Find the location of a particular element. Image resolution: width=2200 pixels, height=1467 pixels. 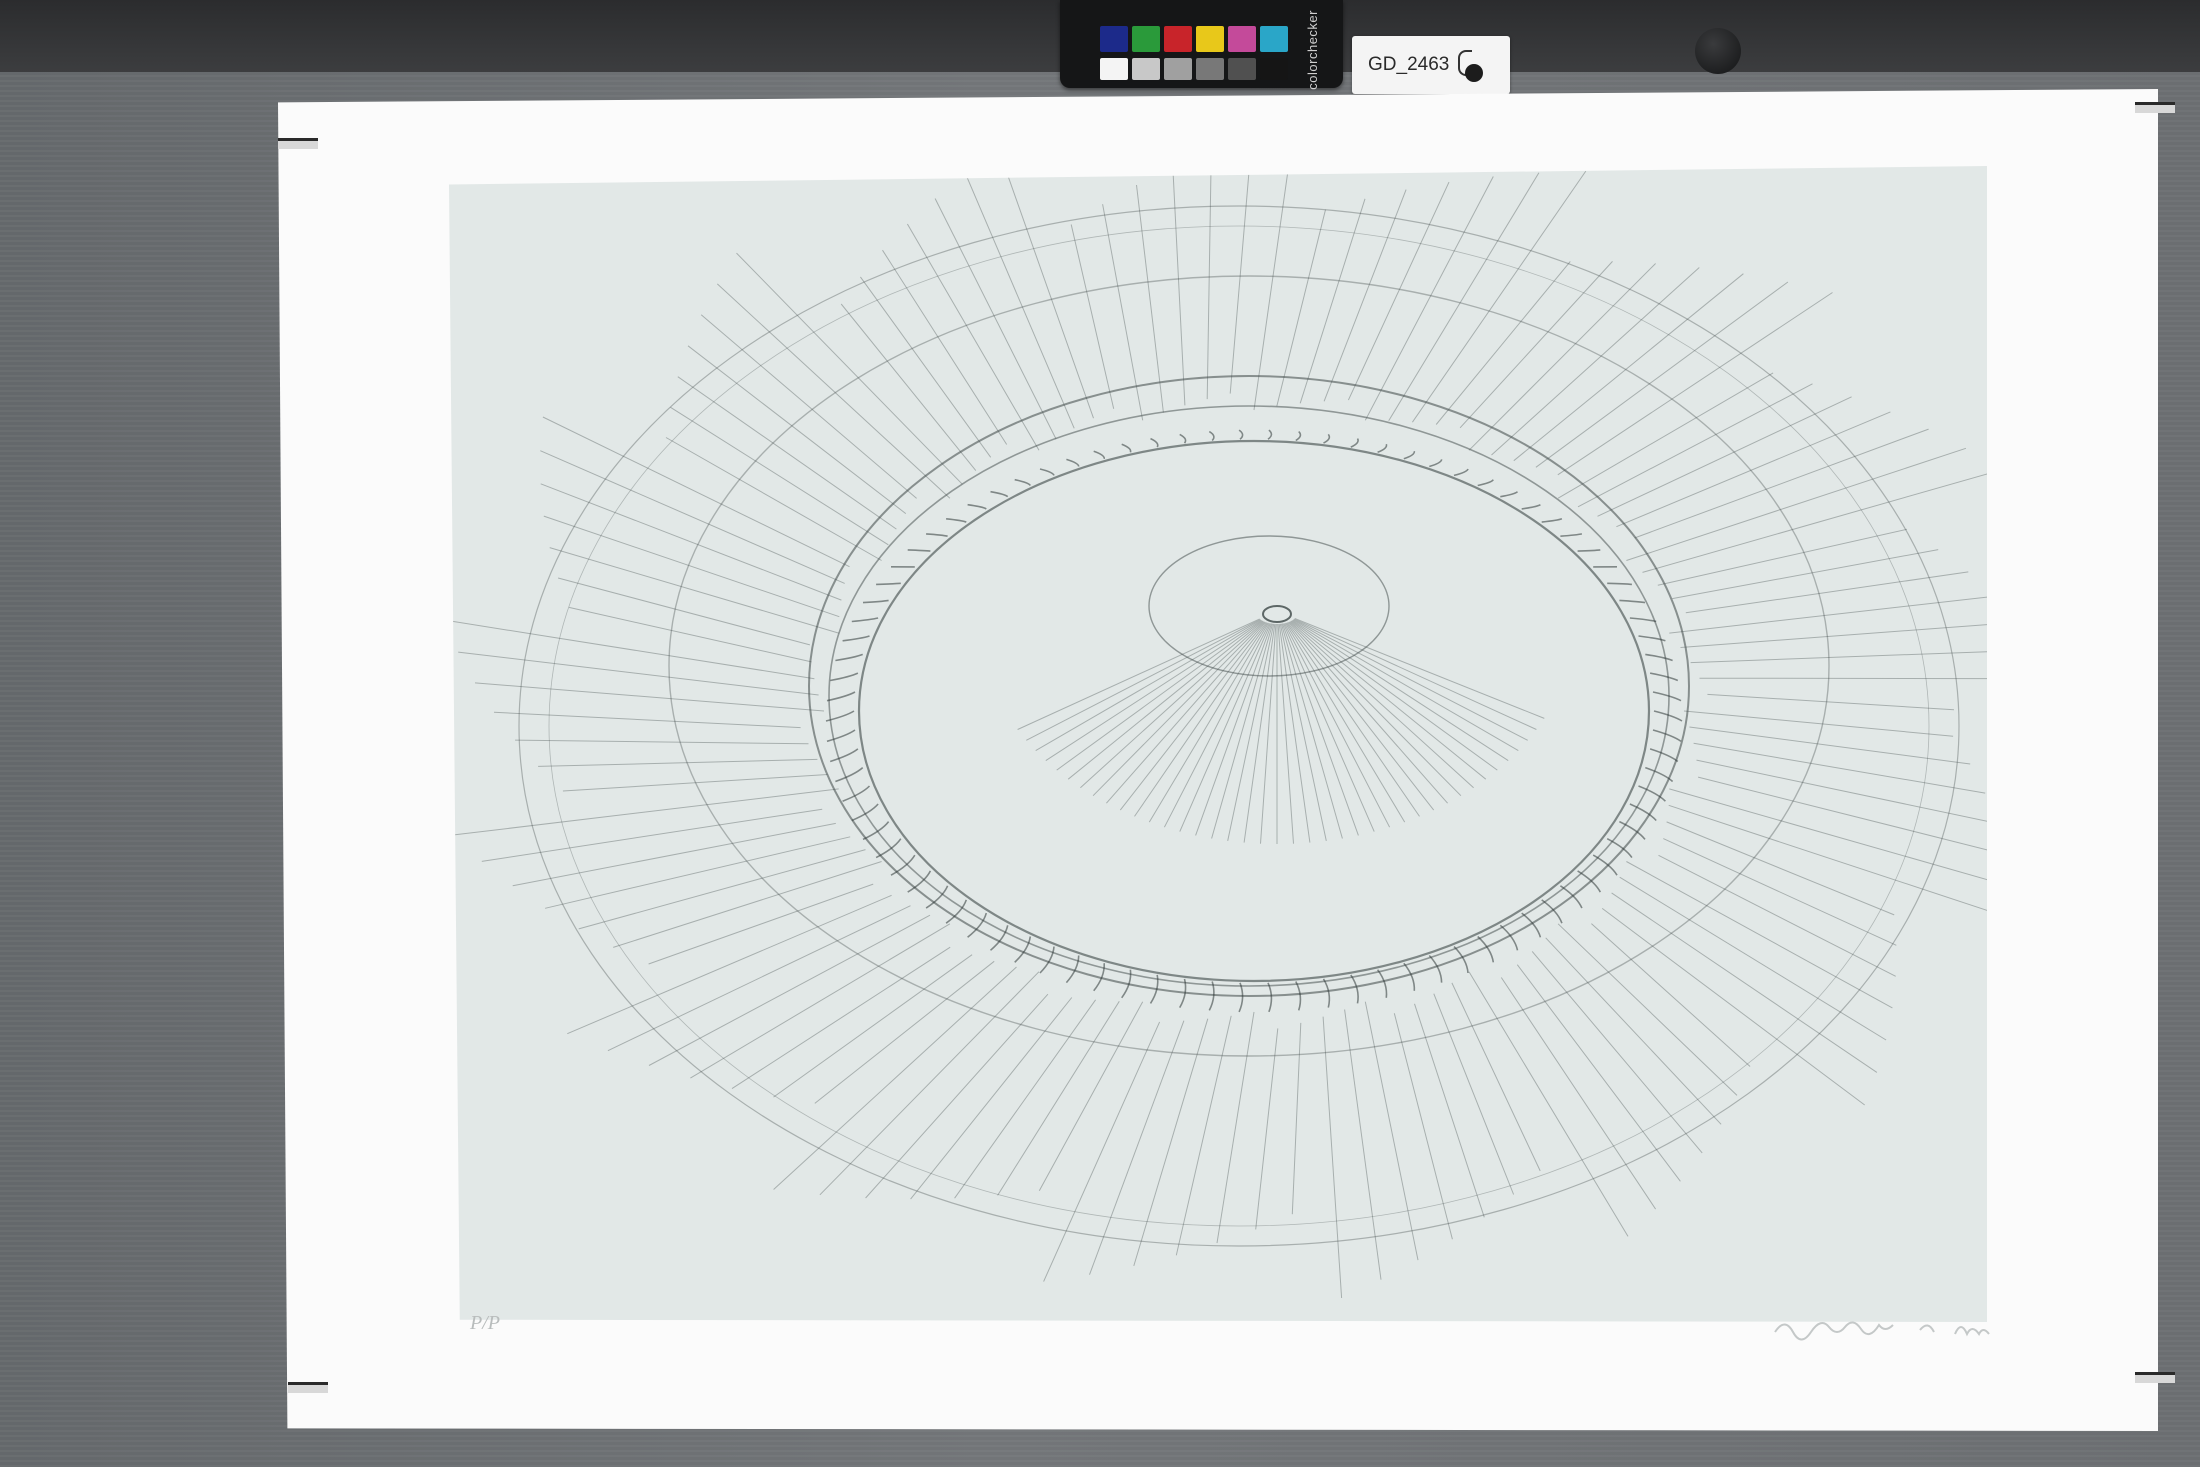

swatch-gray is located at coordinates (1178, 69).